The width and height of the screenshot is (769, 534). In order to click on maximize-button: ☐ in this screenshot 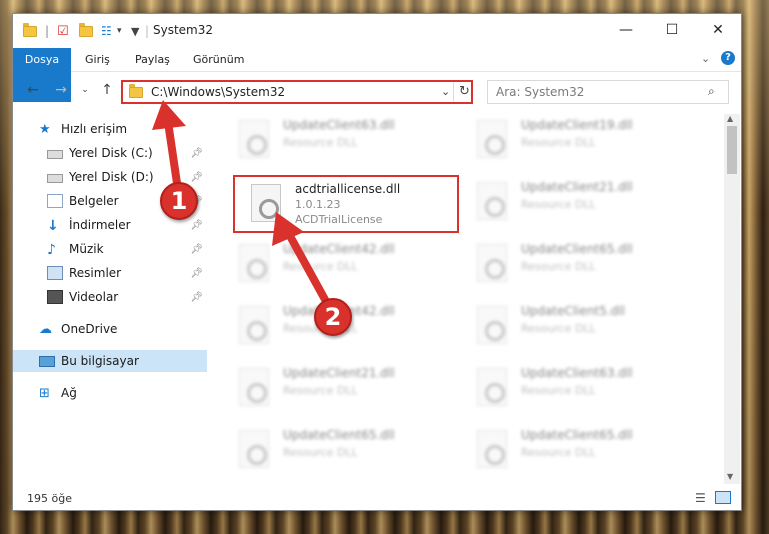, I will do `click(672, 30)`.